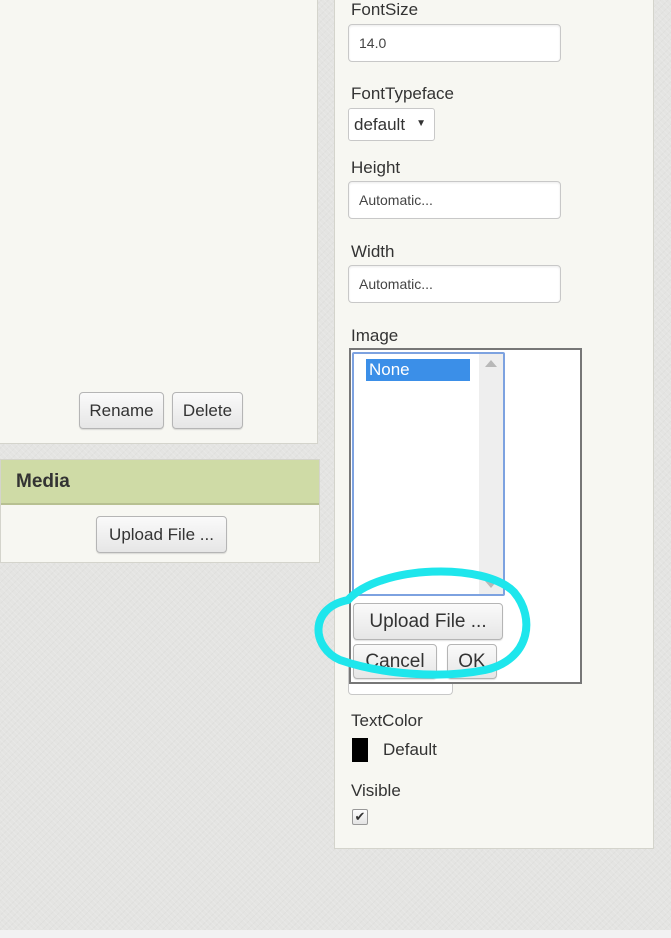 This screenshot has width=671, height=938. What do you see at coordinates (472, 661) in the screenshot?
I see `image-ok-button: OK` at bounding box center [472, 661].